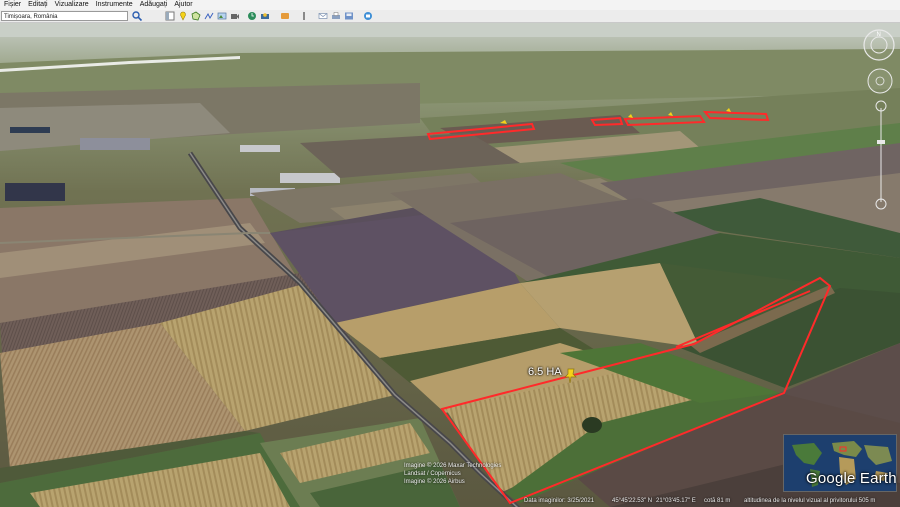 The width and height of the screenshot is (900, 507). Describe the element at coordinates (265, 16) in the screenshot. I see `sunlight-icon` at that location.